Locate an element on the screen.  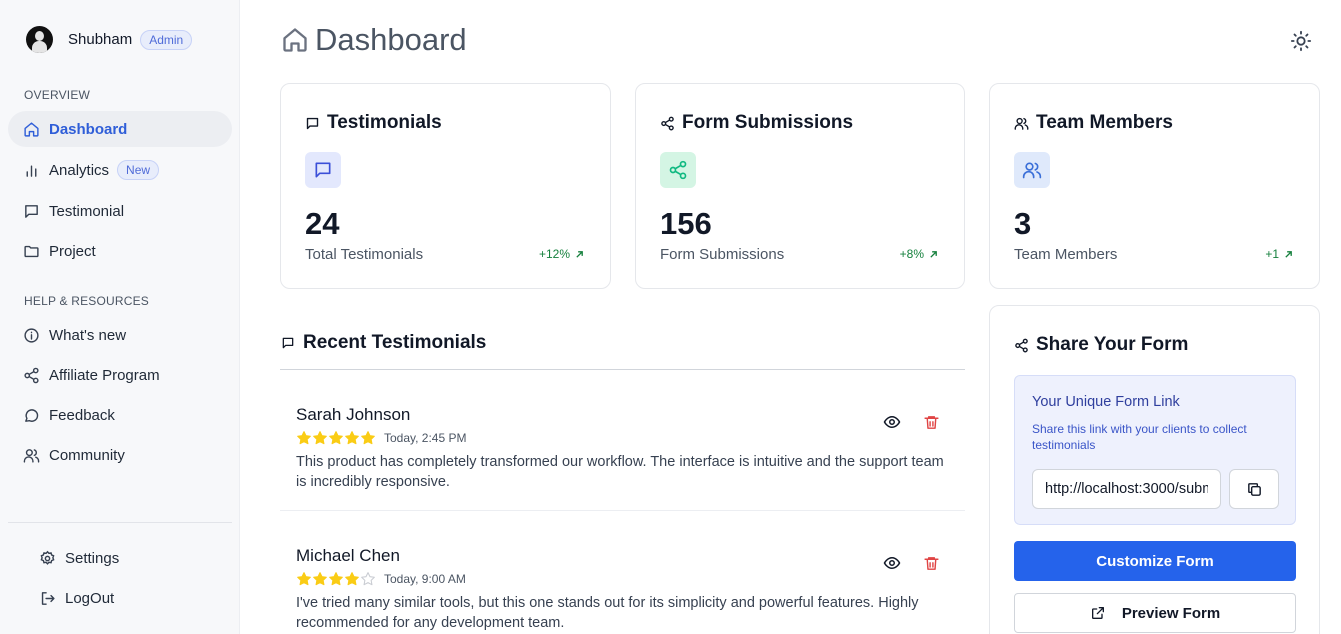
stat-card-header: Team Members is located at coordinates (1093, 123).